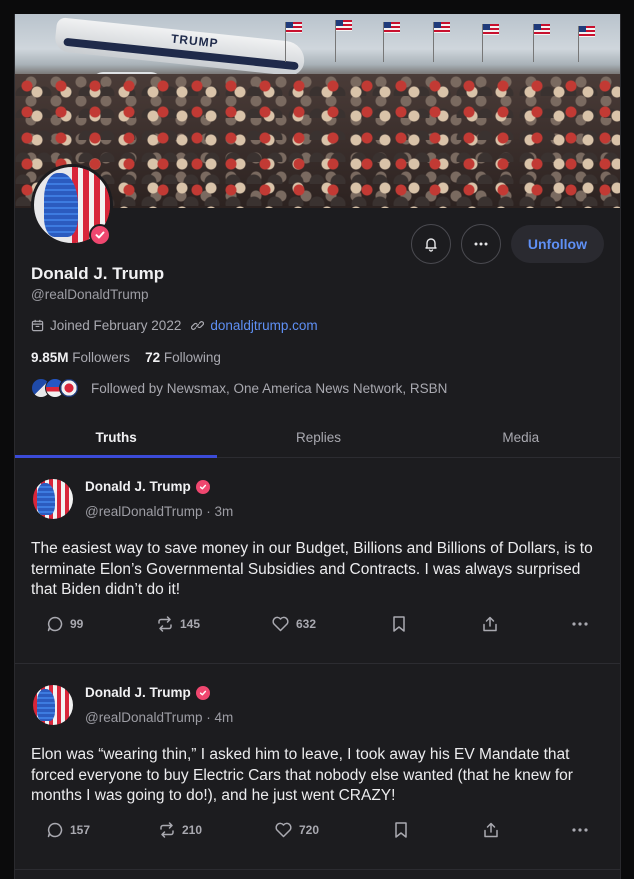 The width and height of the screenshot is (634, 879). Describe the element at coordinates (180, 830) in the screenshot. I see `retruth-button: 210` at that location.